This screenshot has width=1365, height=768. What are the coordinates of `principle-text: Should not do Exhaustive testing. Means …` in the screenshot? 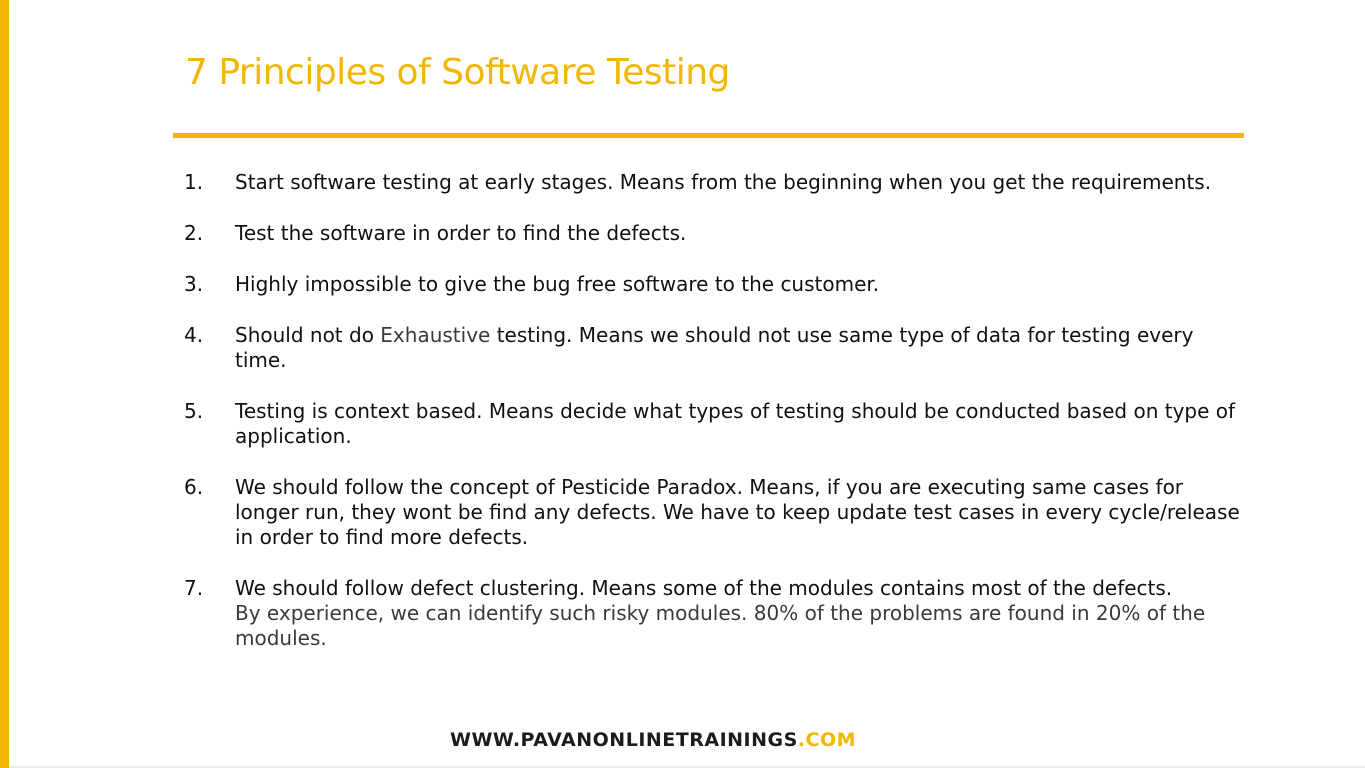 It's located at (739, 348).